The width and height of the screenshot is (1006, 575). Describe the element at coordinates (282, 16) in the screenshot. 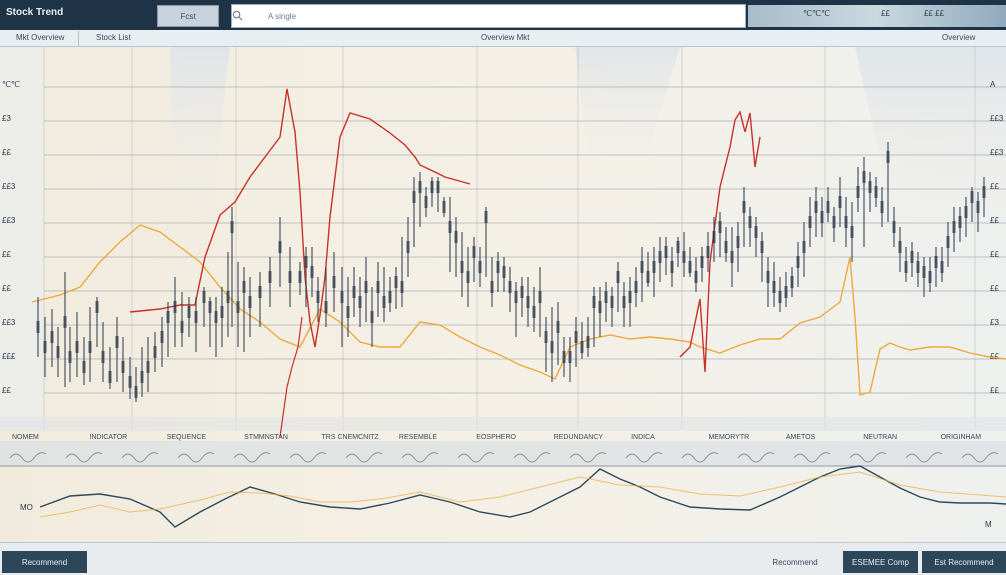

I see `search-placeholder: A single` at that location.